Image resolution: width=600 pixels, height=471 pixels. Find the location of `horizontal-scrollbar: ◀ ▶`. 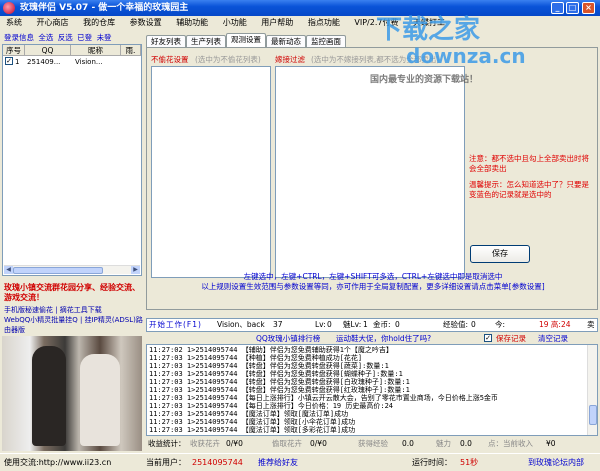

horizontal-scrollbar: ◀ ▶ is located at coordinates (72, 269).